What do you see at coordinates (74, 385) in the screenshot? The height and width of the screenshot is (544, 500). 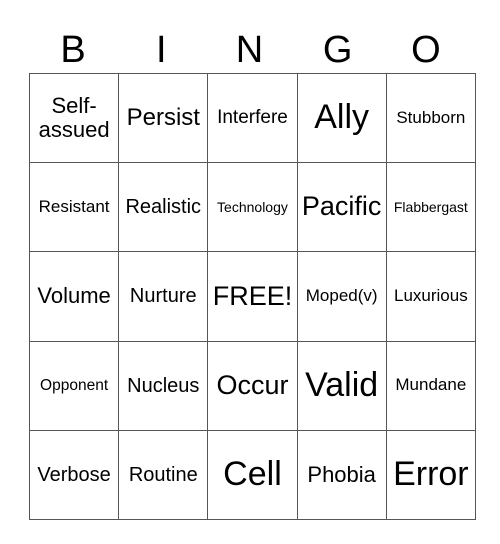 I see `bingo-cell: Opponent` at bounding box center [74, 385].